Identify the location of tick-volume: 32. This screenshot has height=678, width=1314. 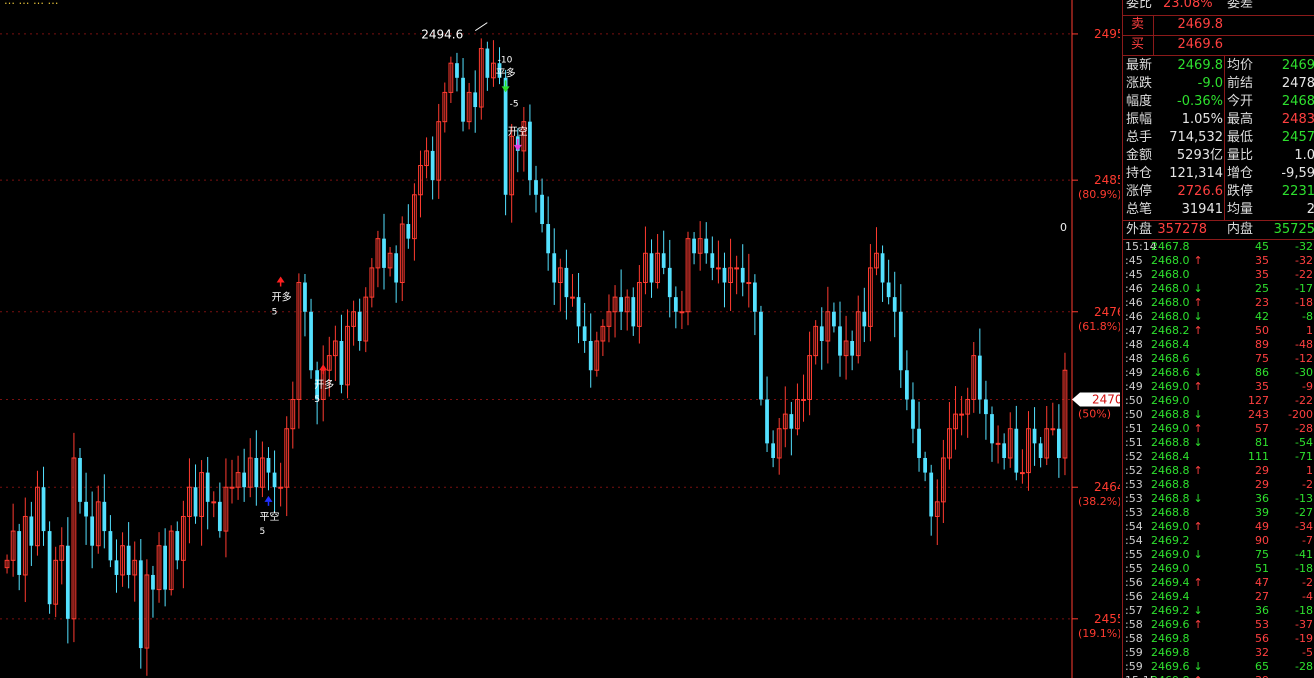
(1262, 652).